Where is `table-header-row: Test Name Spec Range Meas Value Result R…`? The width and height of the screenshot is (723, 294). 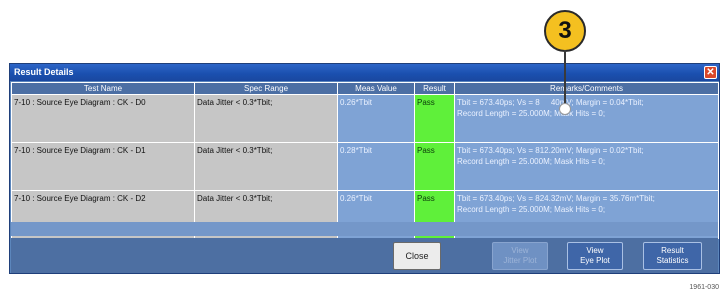 table-header-row: Test Name Spec Range Meas Value Result R… is located at coordinates (365, 88).